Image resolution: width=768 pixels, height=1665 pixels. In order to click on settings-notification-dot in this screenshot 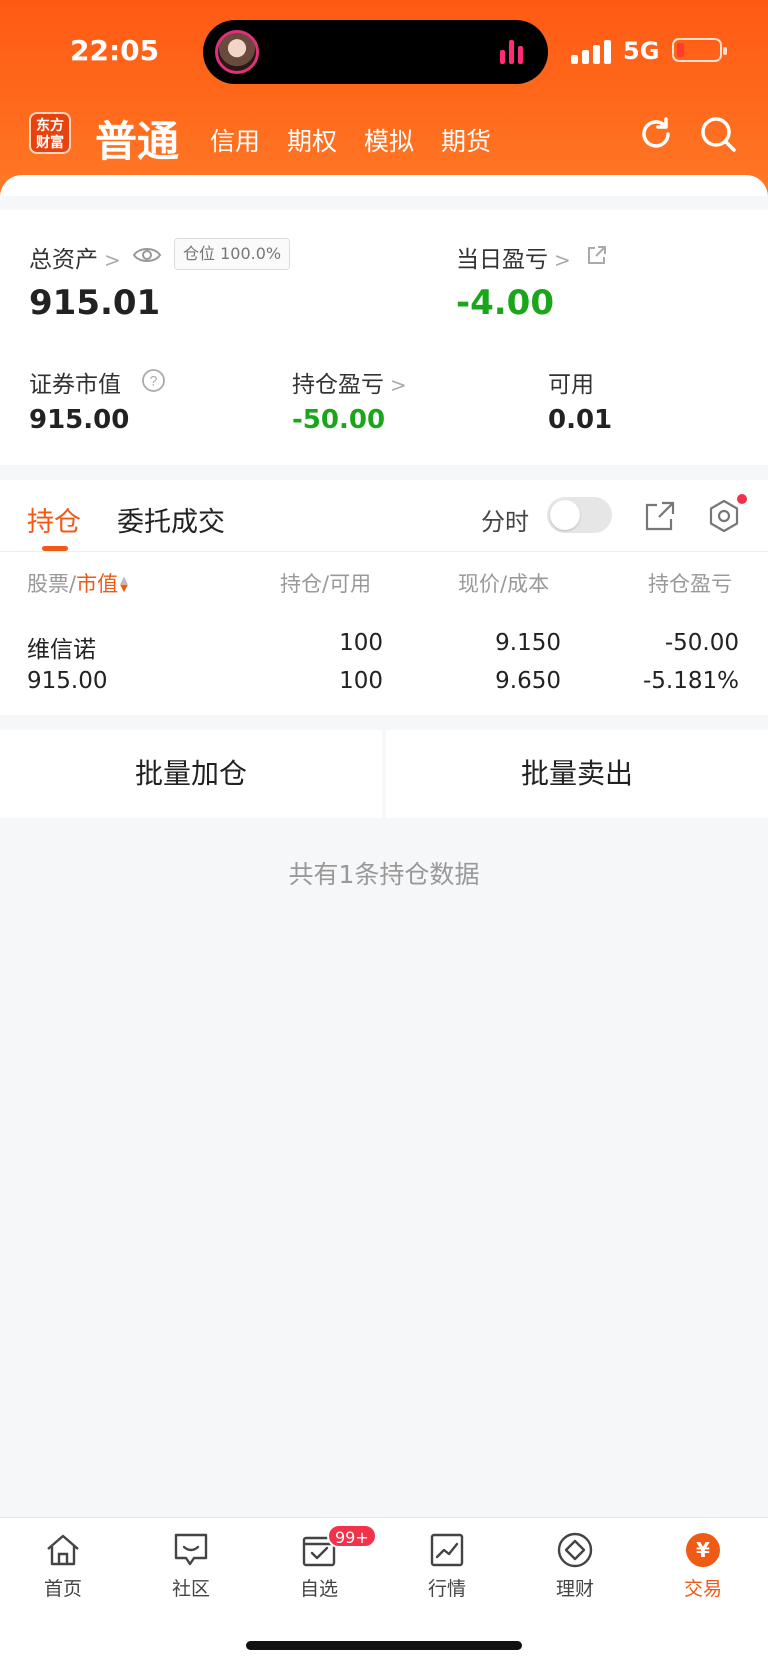, I will do `click(742, 499)`.